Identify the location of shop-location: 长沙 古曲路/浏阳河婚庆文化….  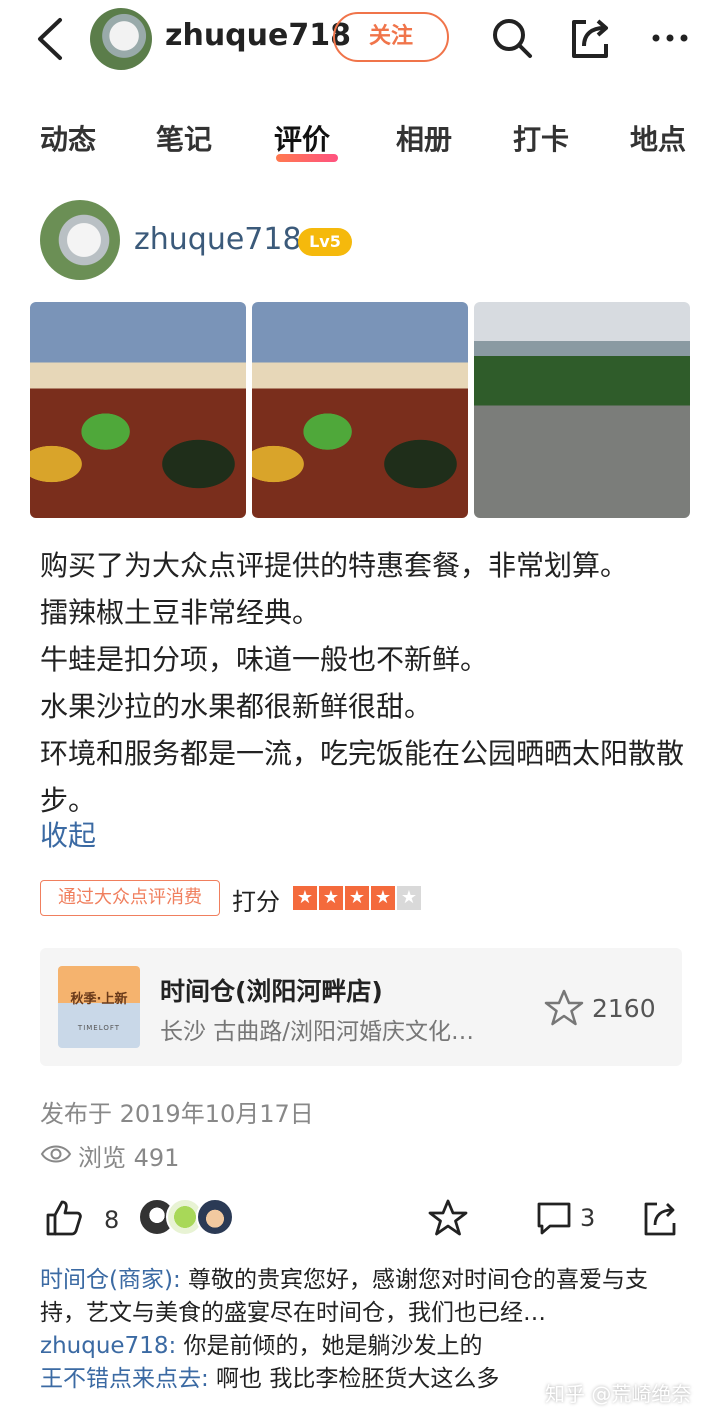
(317, 1032).